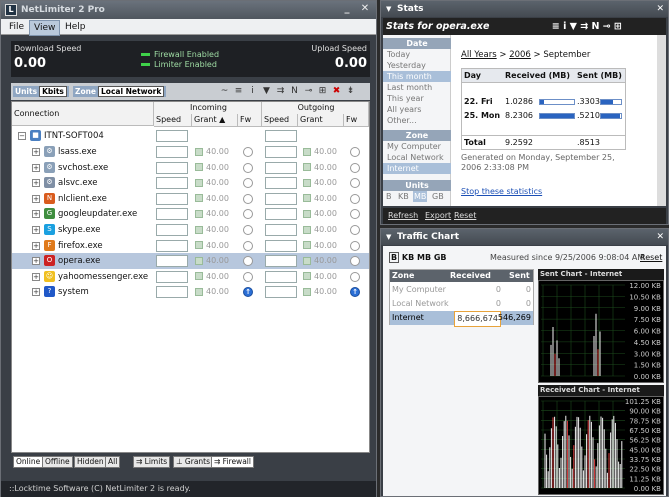  What do you see at coordinates (404, 109) in the screenshot?
I see `date-all-years: All years` at bounding box center [404, 109].